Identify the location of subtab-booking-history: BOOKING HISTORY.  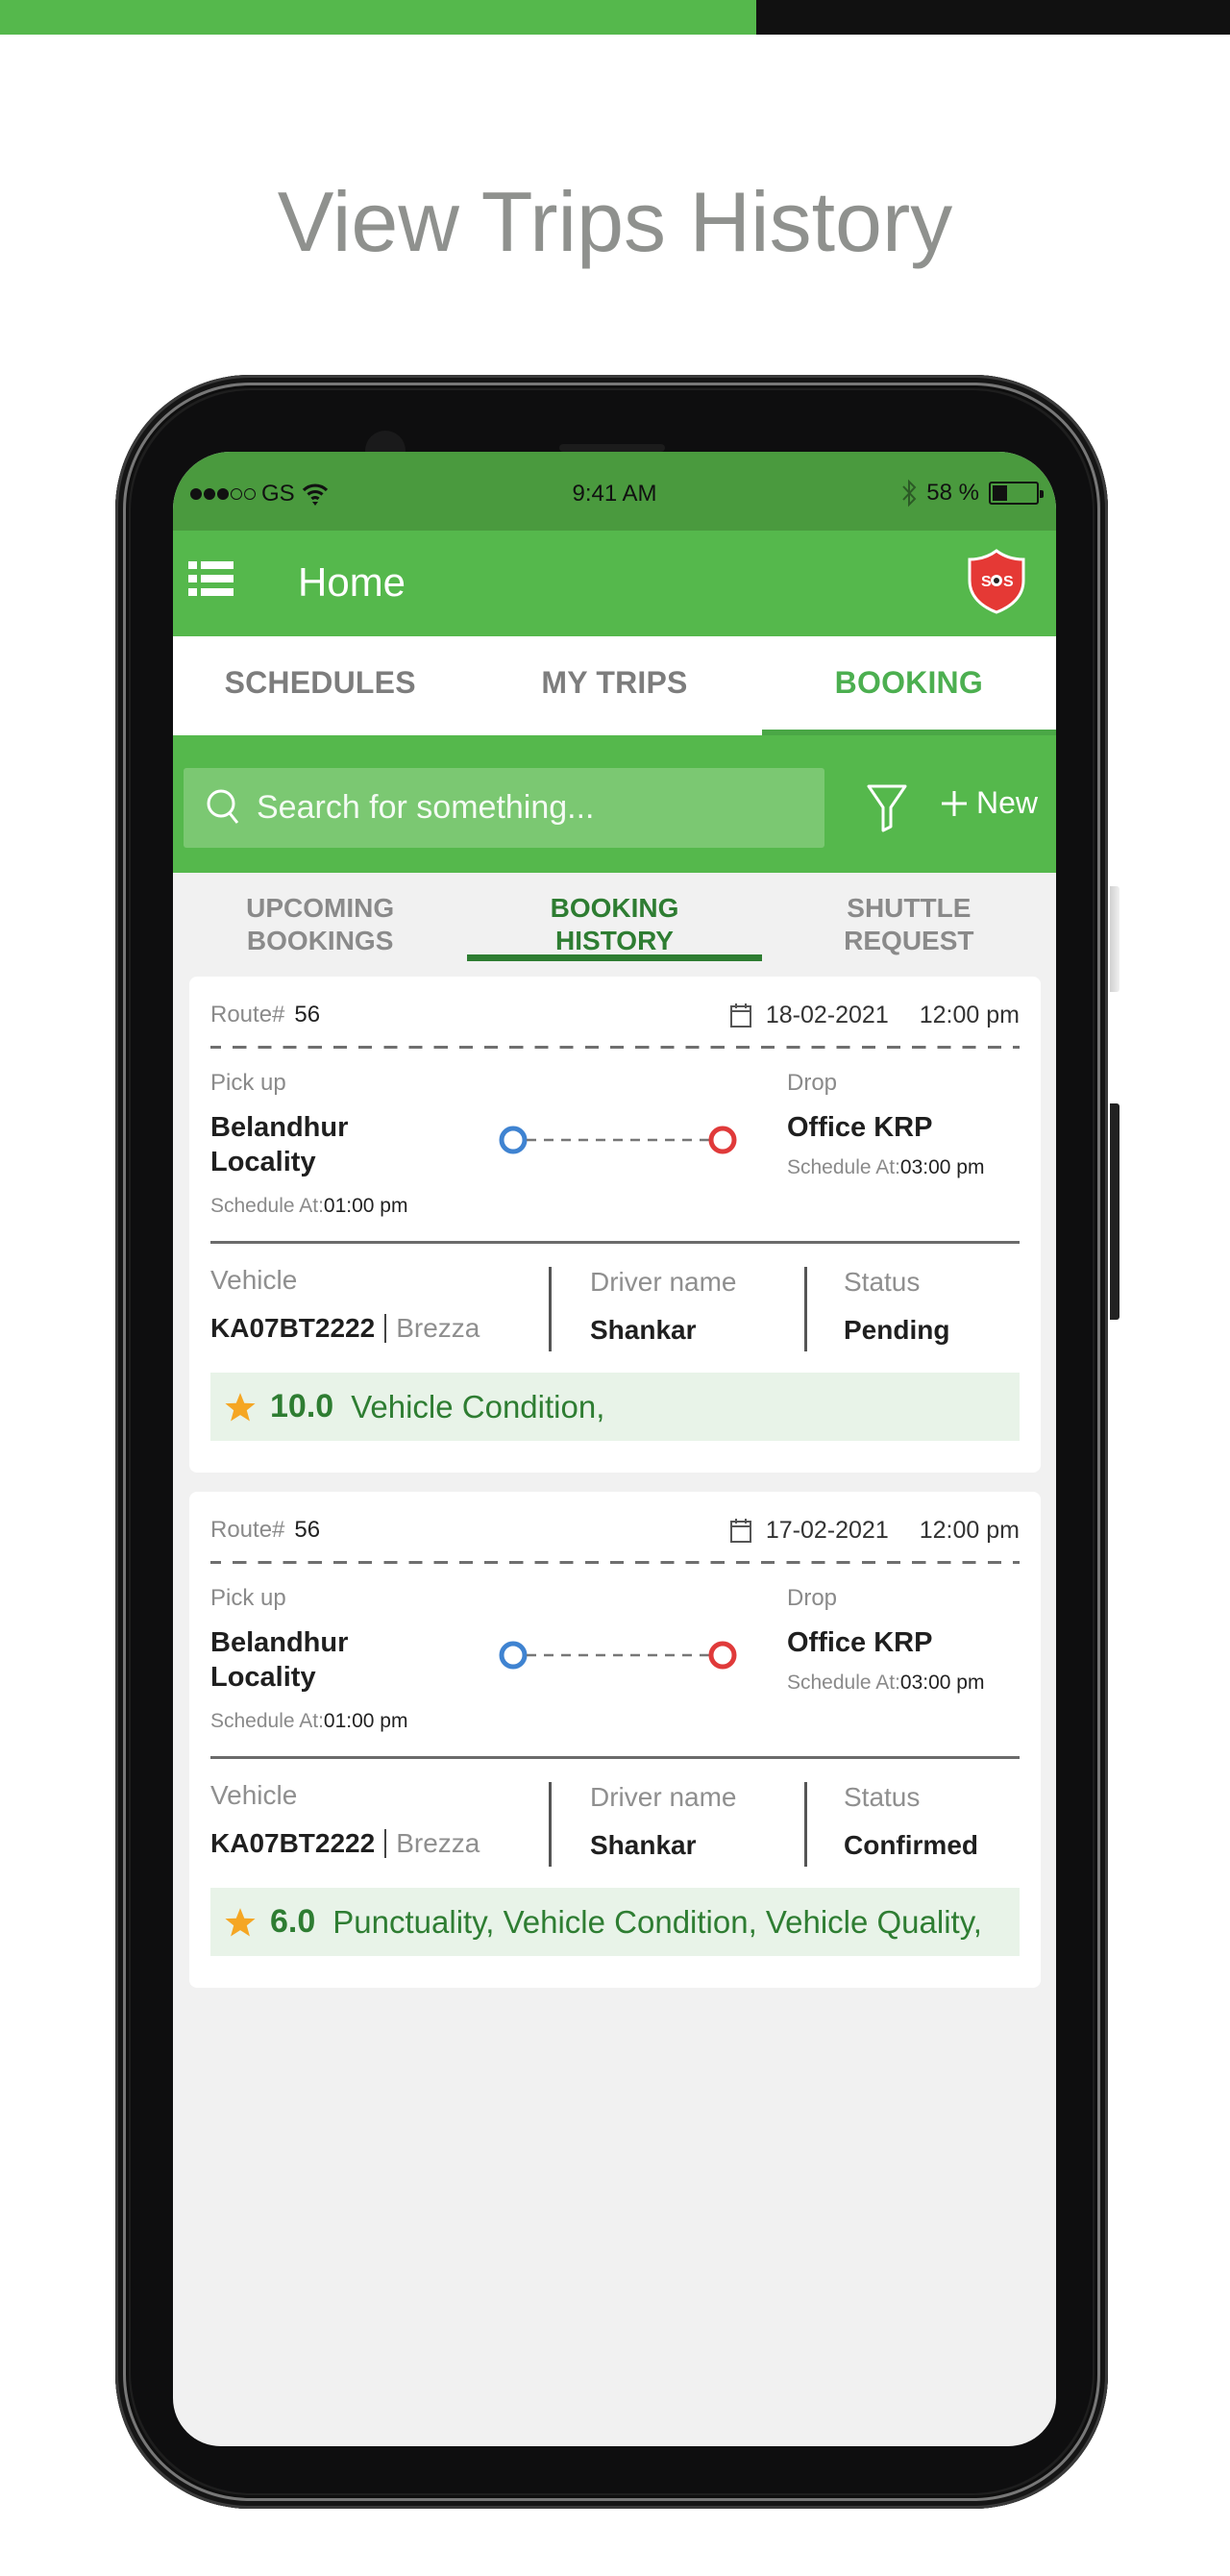
(614, 917).